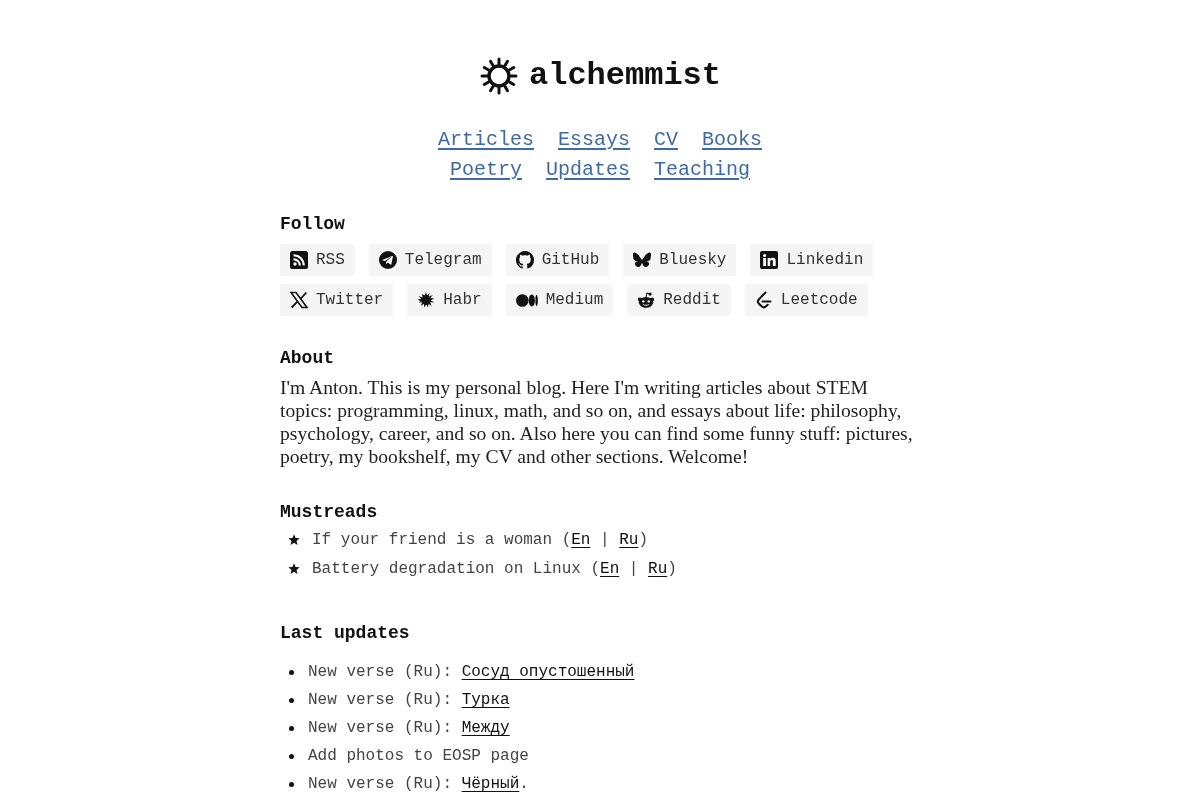  What do you see at coordinates (485, 728) in the screenshot?
I see `update-link: Между` at bounding box center [485, 728].